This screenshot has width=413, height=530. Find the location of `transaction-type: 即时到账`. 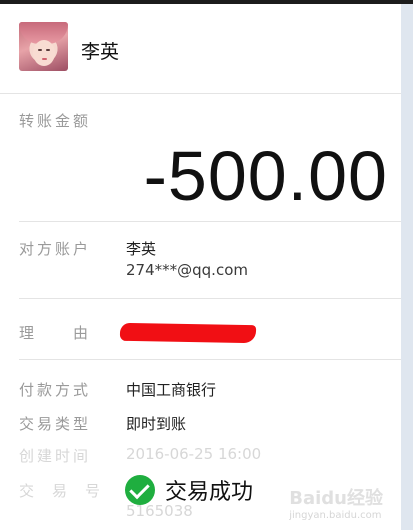

transaction-type: 即时到账 is located at coordinates (156, 424).